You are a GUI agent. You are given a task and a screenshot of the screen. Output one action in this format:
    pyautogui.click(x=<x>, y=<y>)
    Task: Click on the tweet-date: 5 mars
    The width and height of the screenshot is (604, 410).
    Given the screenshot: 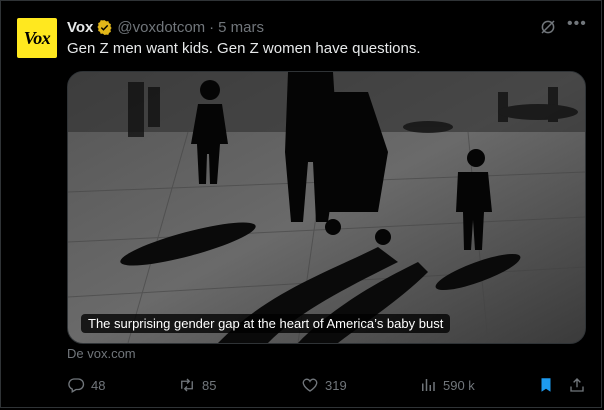 What is the action you would take?
    pyautogui.click(x=241, y=27)
    